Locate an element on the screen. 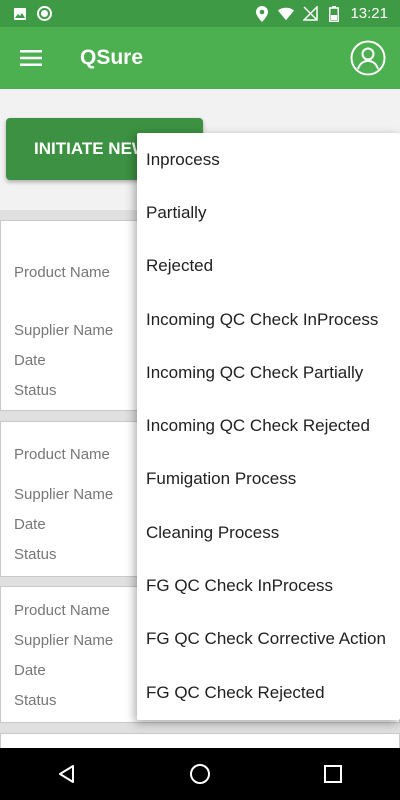 The image size is (400, 800). app-title: QSure is located at coordinates (112, 57).